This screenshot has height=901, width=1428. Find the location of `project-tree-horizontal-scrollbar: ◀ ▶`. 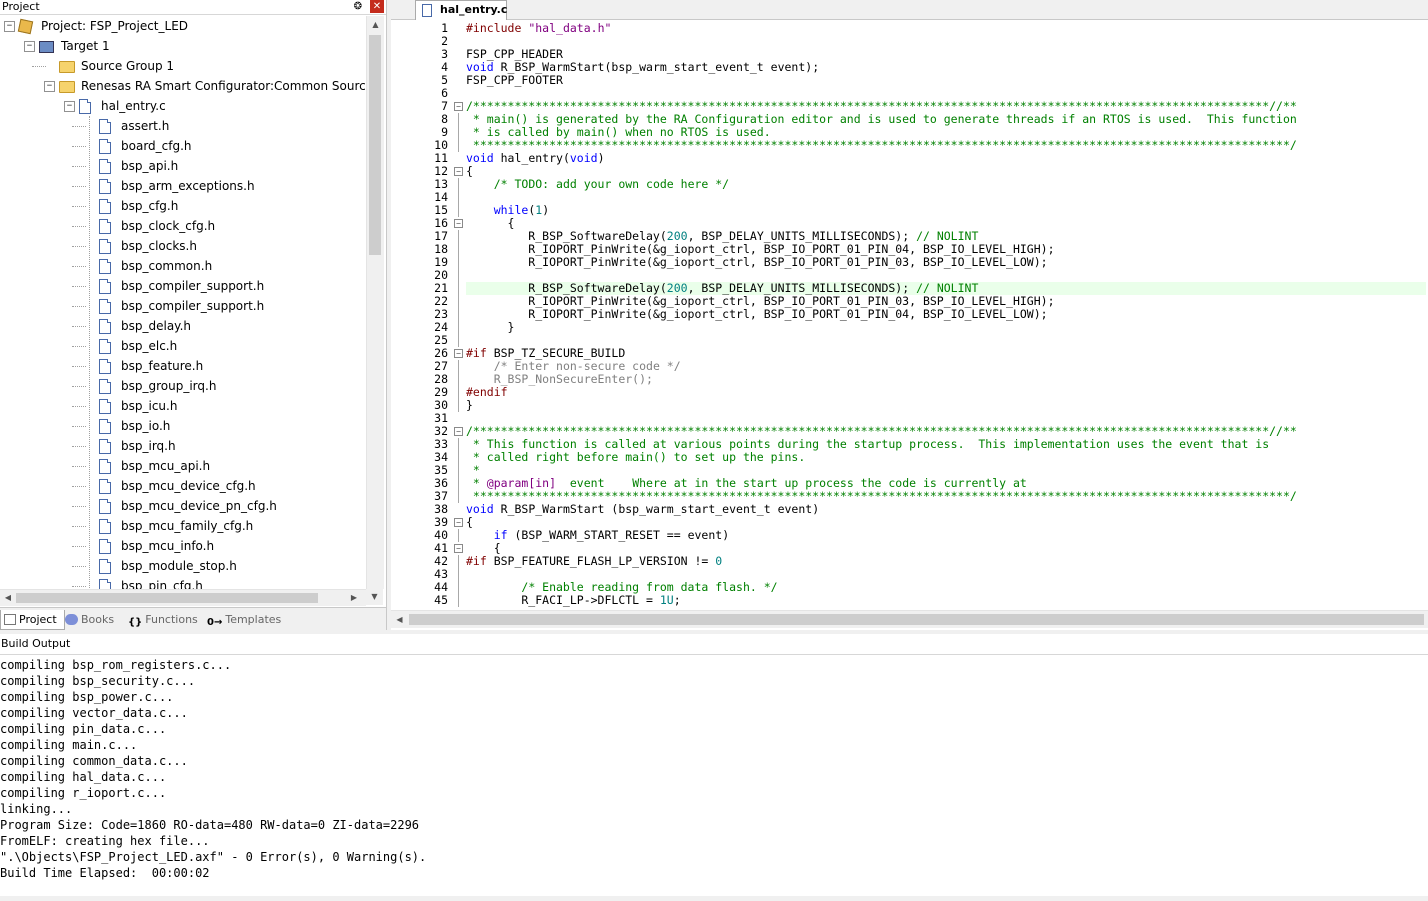

project-tree-horizontal-scrollbar: ◀ ▶ is located at coordinates (183, 597).